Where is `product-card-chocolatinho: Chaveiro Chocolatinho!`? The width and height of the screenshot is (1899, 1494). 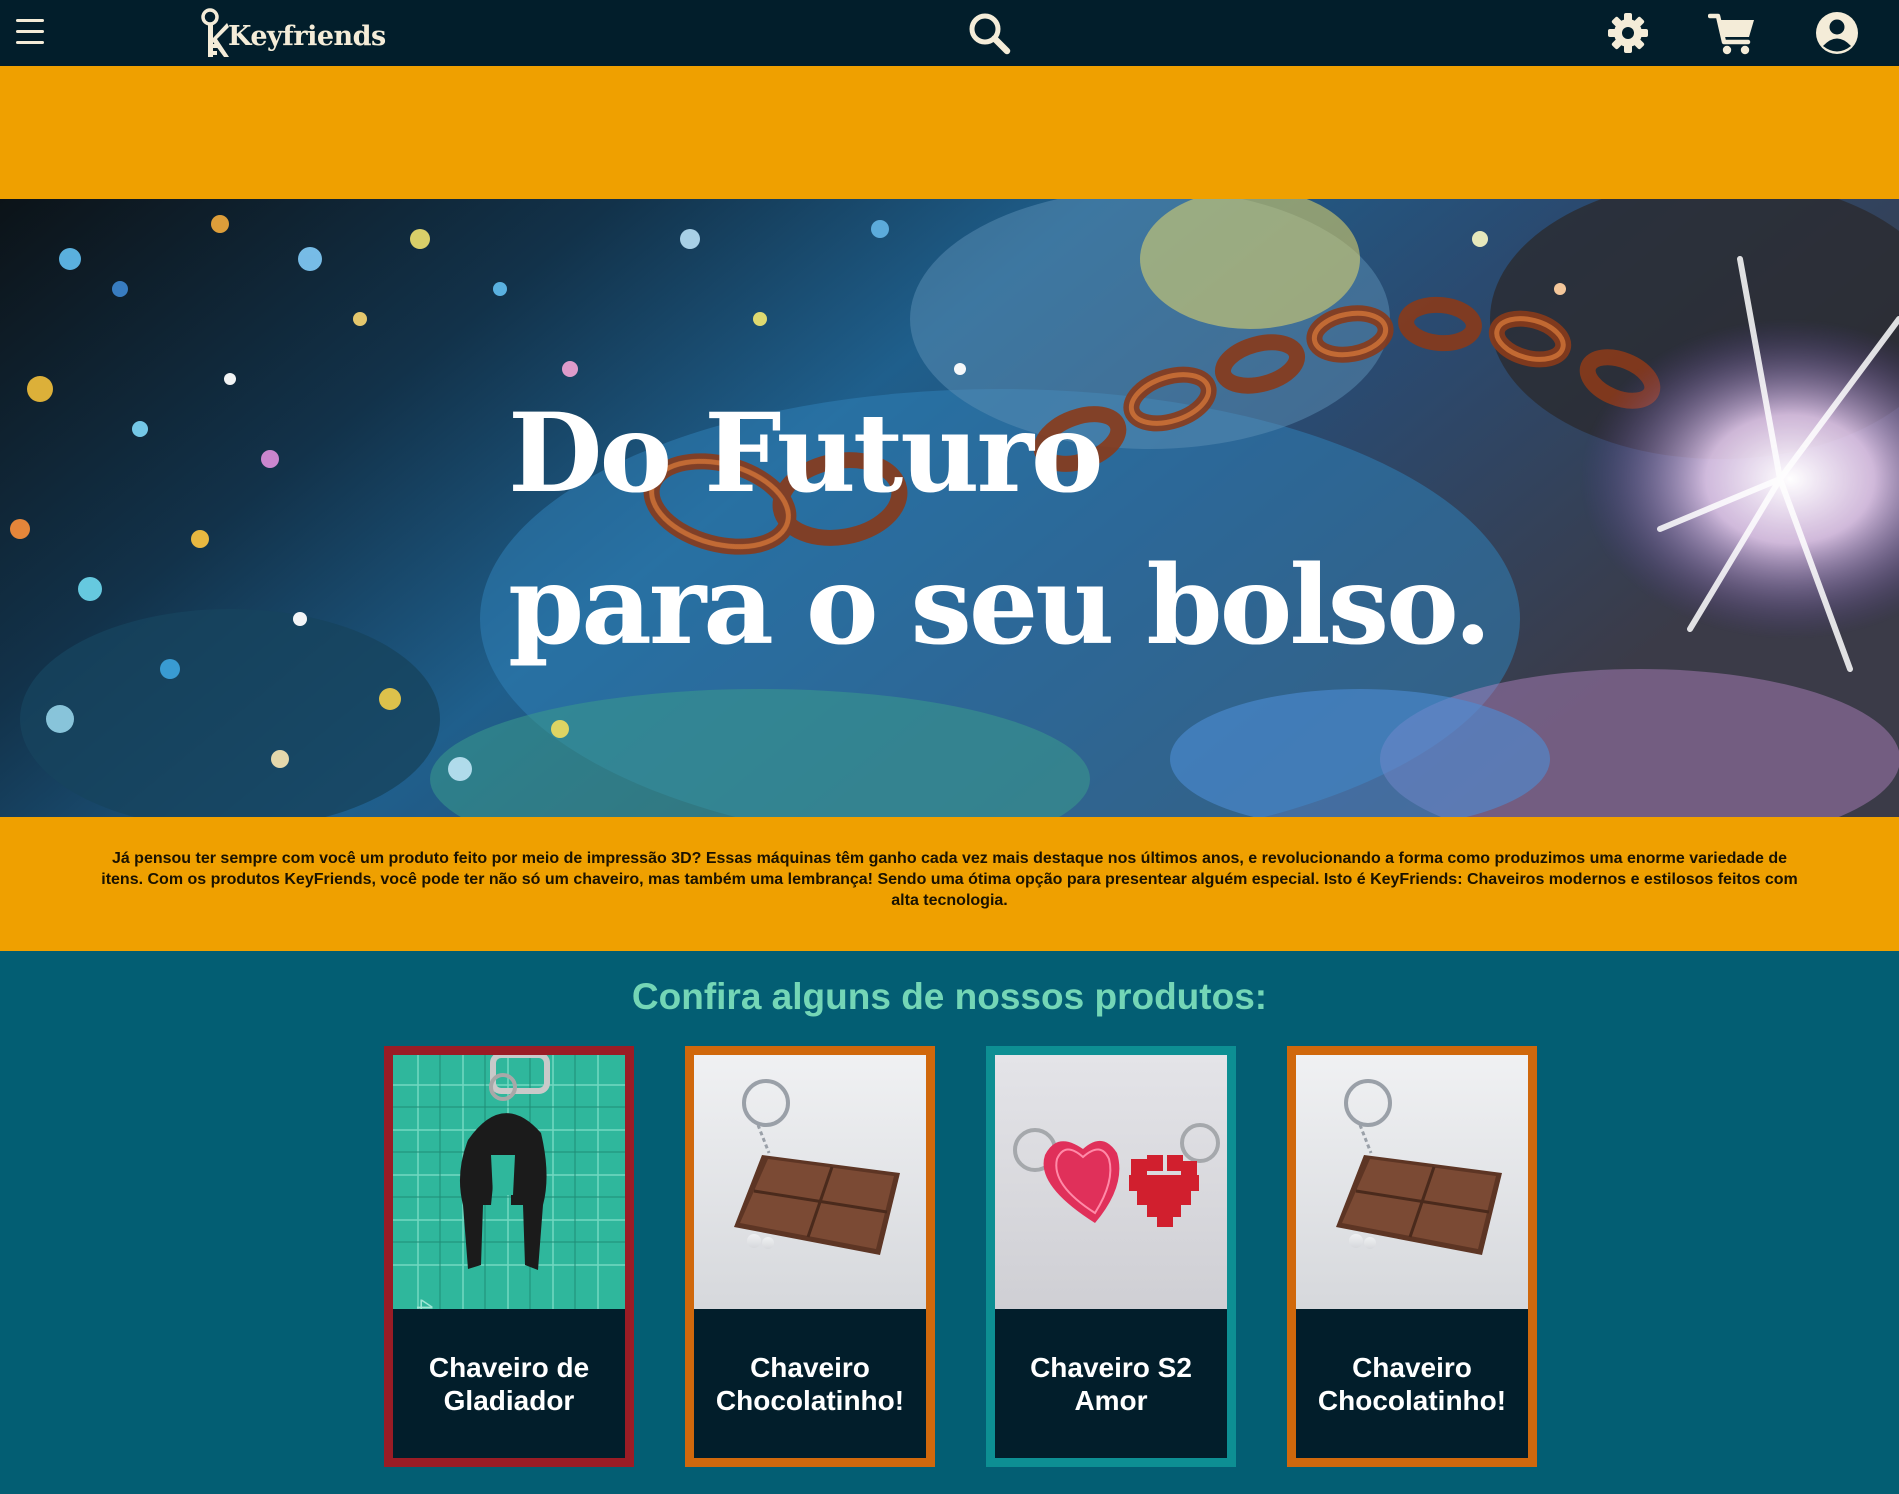 product-card-chocolatinho: Chaveiro Chocolatinho! is located at coordinates (810, 1256).